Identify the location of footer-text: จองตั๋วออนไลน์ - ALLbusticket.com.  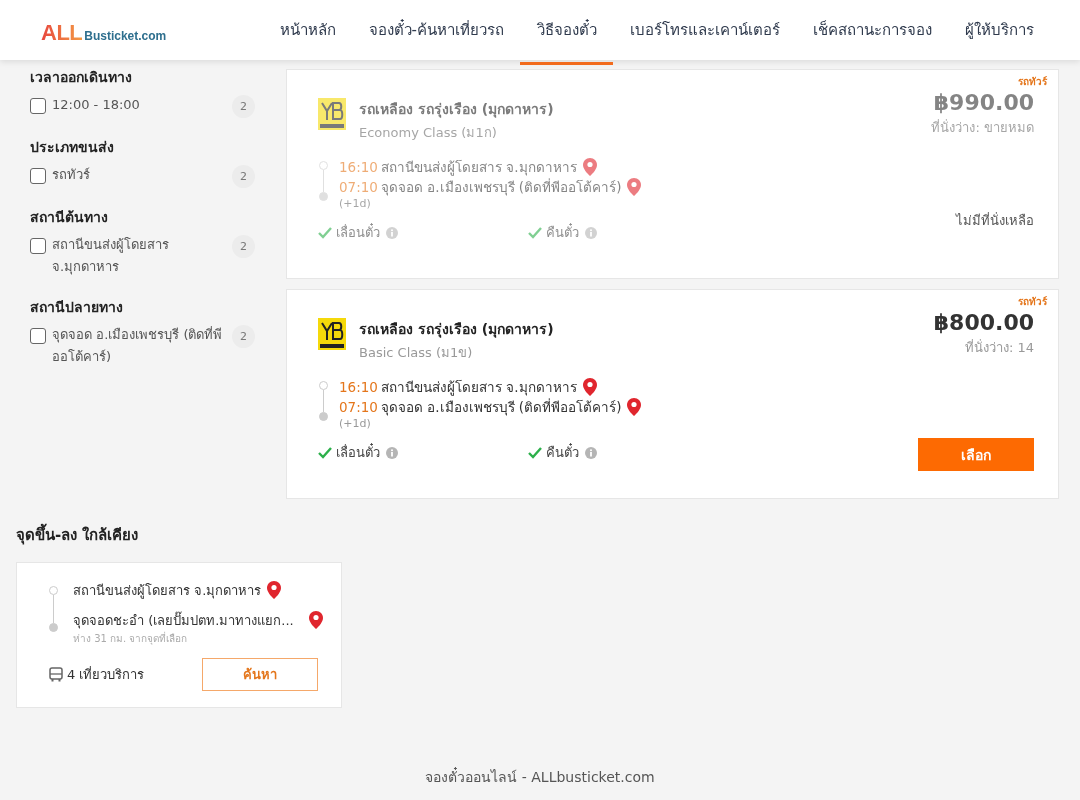
(540, 777).